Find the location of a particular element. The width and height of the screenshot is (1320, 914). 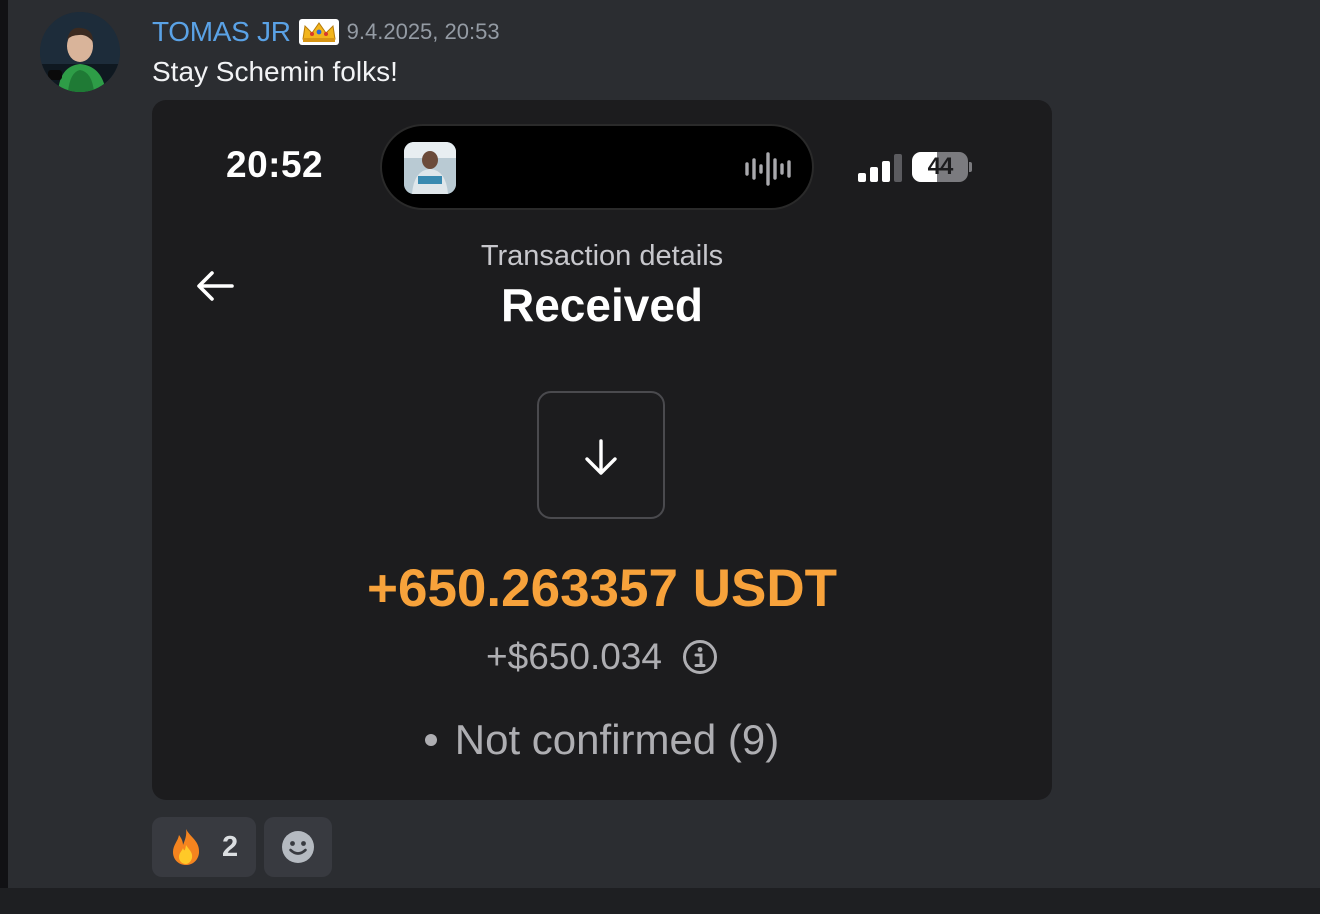

now-playing-thumbnail is located at coordinates (430, 168).